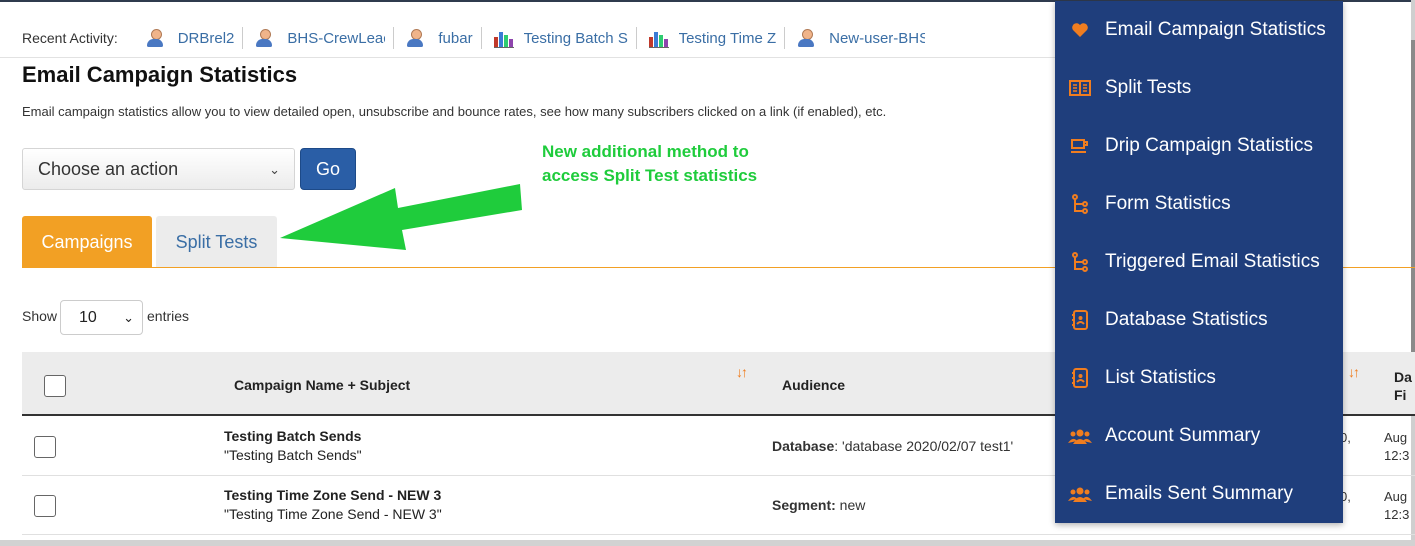 The width and height of the screenshot is (1415, 546). Describe the element at coordinates (401, 217) in the screenshot. I see `annotation-arrow-icon` at that location.